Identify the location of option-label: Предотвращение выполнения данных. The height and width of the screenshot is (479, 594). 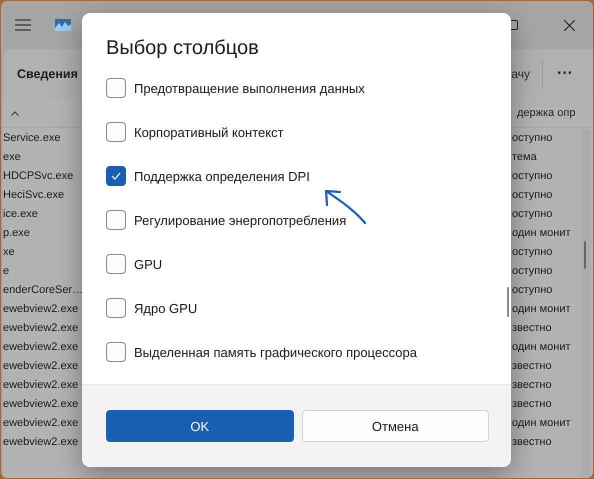
(249, 88).